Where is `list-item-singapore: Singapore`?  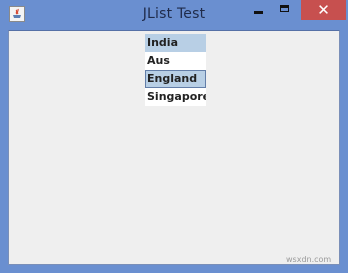
list-item-singapore: Singapore is located at coordinates (175, 97).